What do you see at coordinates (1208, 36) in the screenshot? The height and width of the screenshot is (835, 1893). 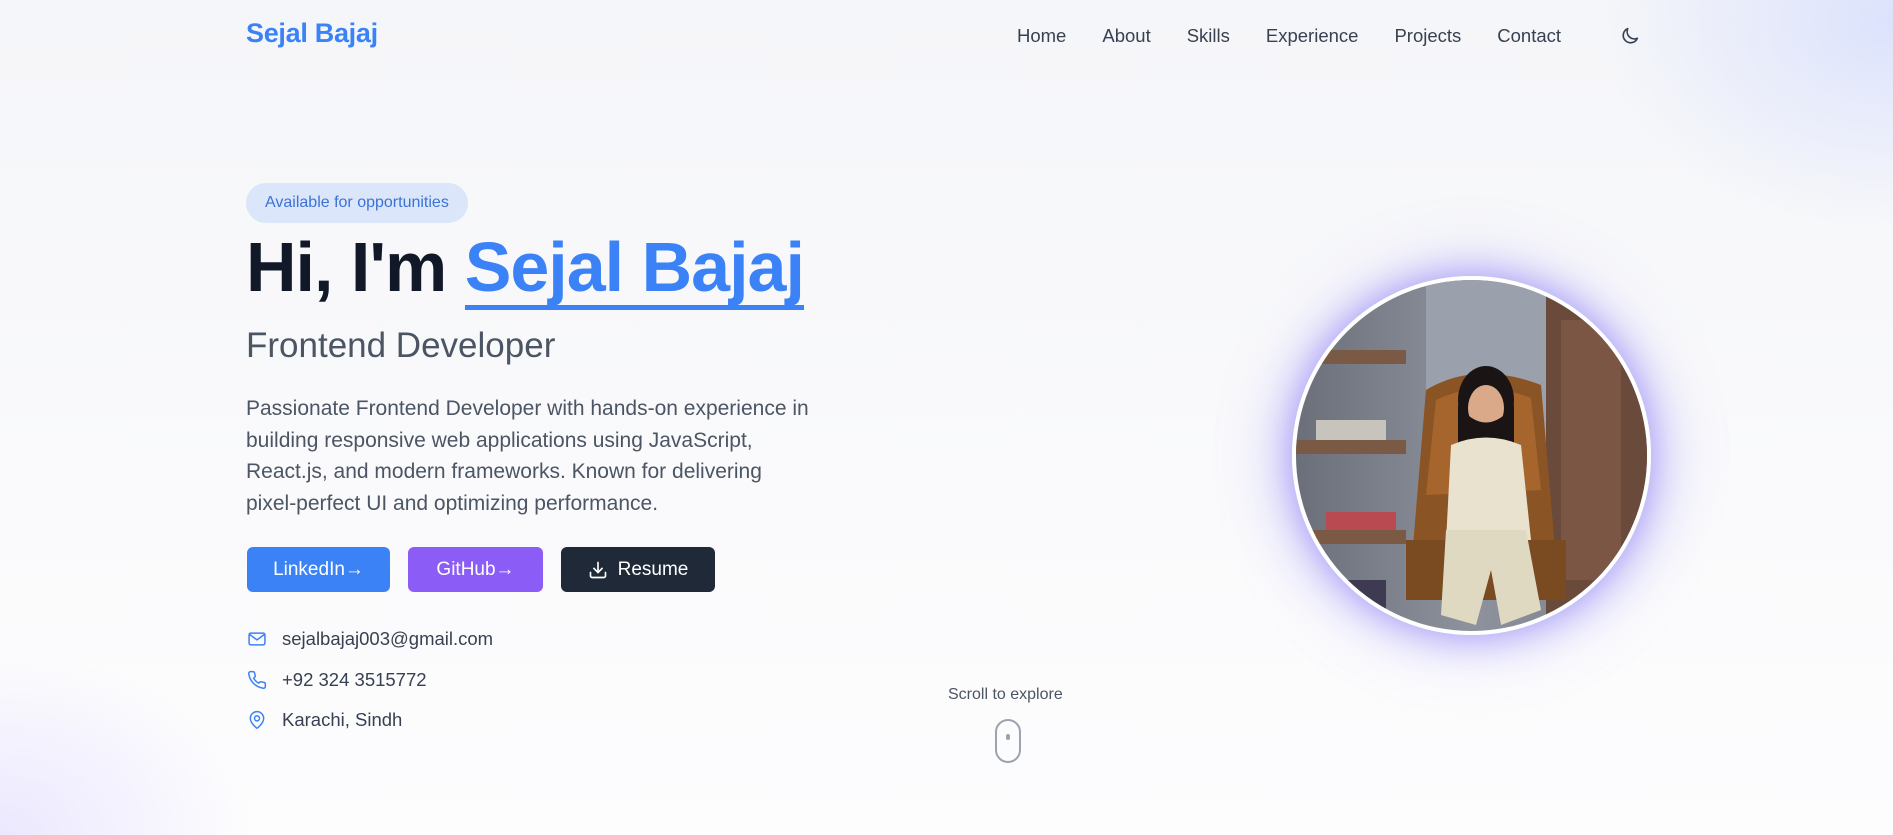 I see `nav-link-skills: Skills` at bounding box center [1208, 36].